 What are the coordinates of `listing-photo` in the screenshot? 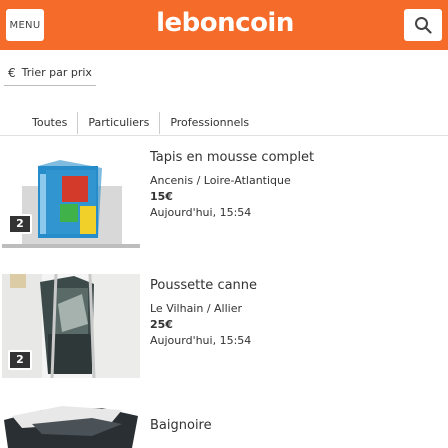 It's located at (71, 425).